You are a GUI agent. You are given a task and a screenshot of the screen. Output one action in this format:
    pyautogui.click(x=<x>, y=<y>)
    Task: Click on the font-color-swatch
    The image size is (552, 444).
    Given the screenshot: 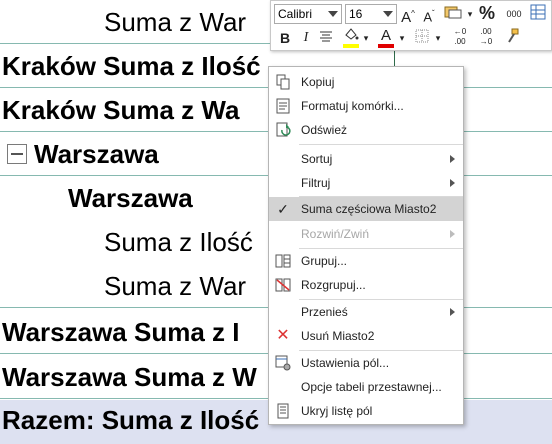 What is the action you would take?
    pyautogui.click(x=386, y=46)
    